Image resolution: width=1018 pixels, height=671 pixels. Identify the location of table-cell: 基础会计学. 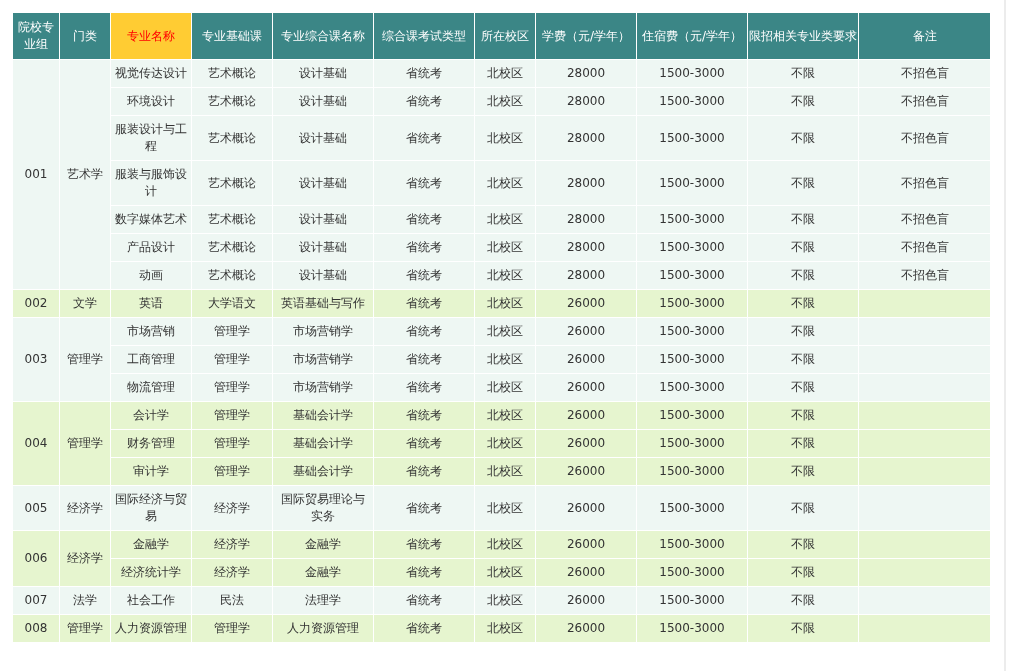
(323, 415).